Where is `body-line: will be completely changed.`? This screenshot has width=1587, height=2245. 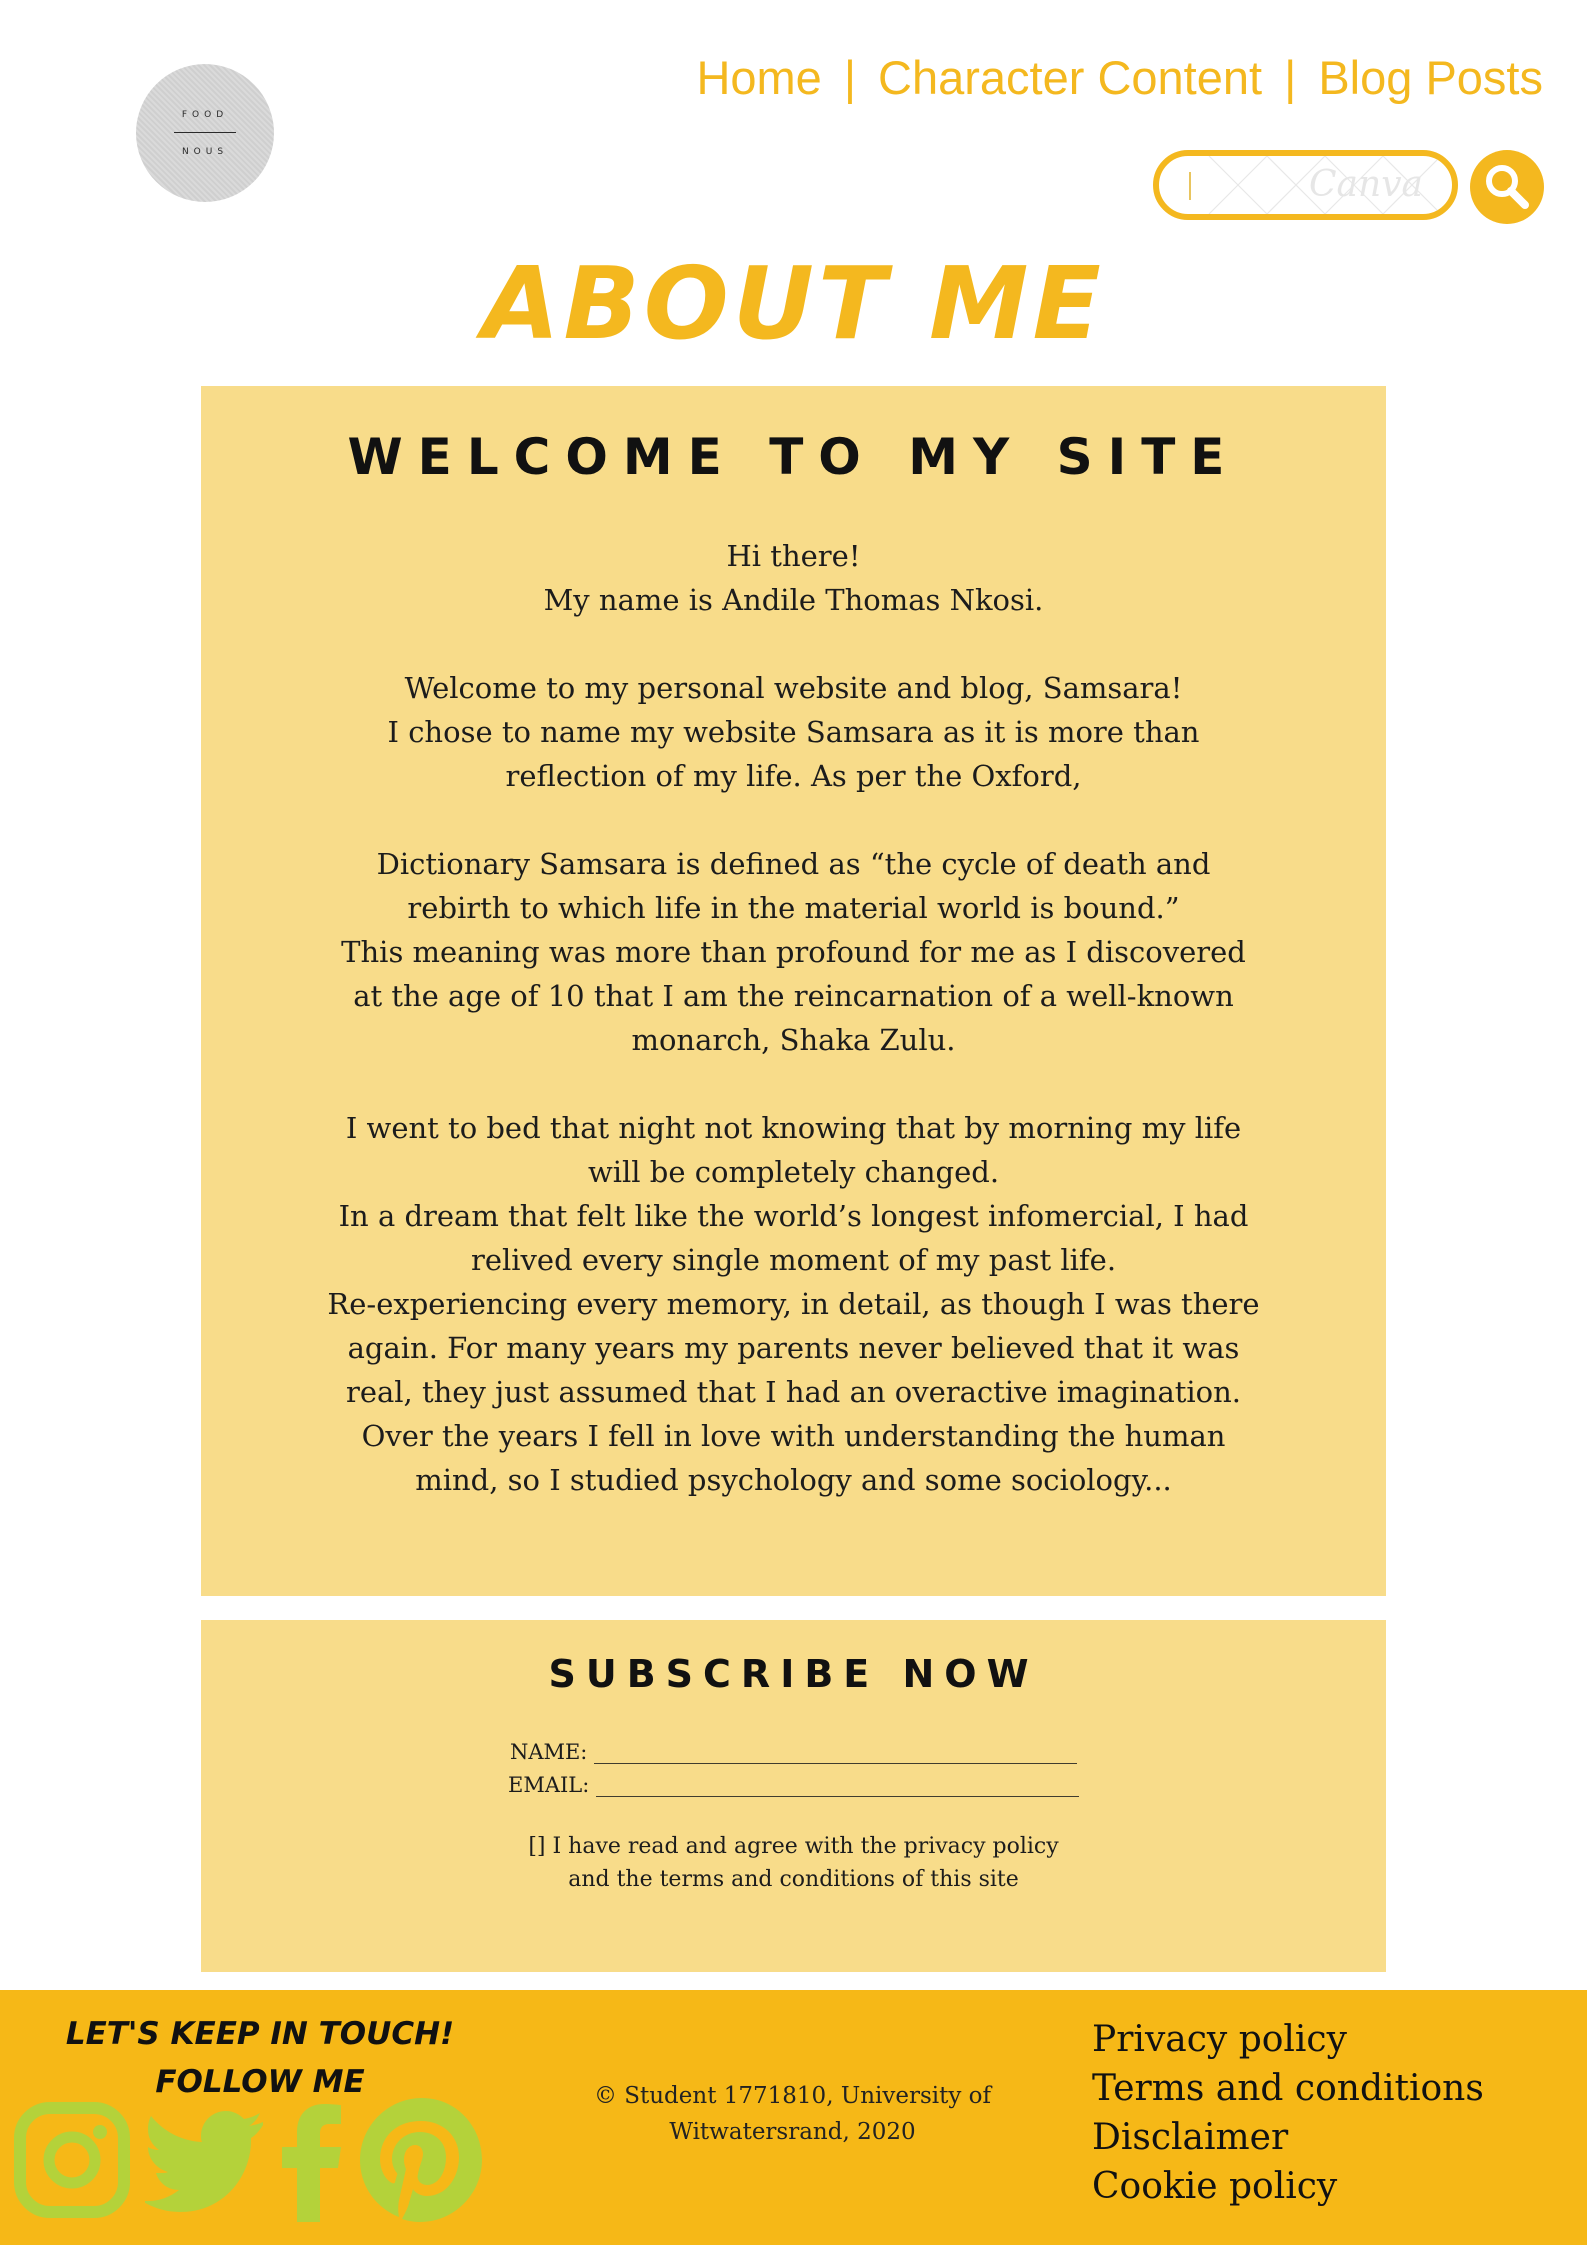
body-line: will be completely changed. is located at coordinates (793, 1172).